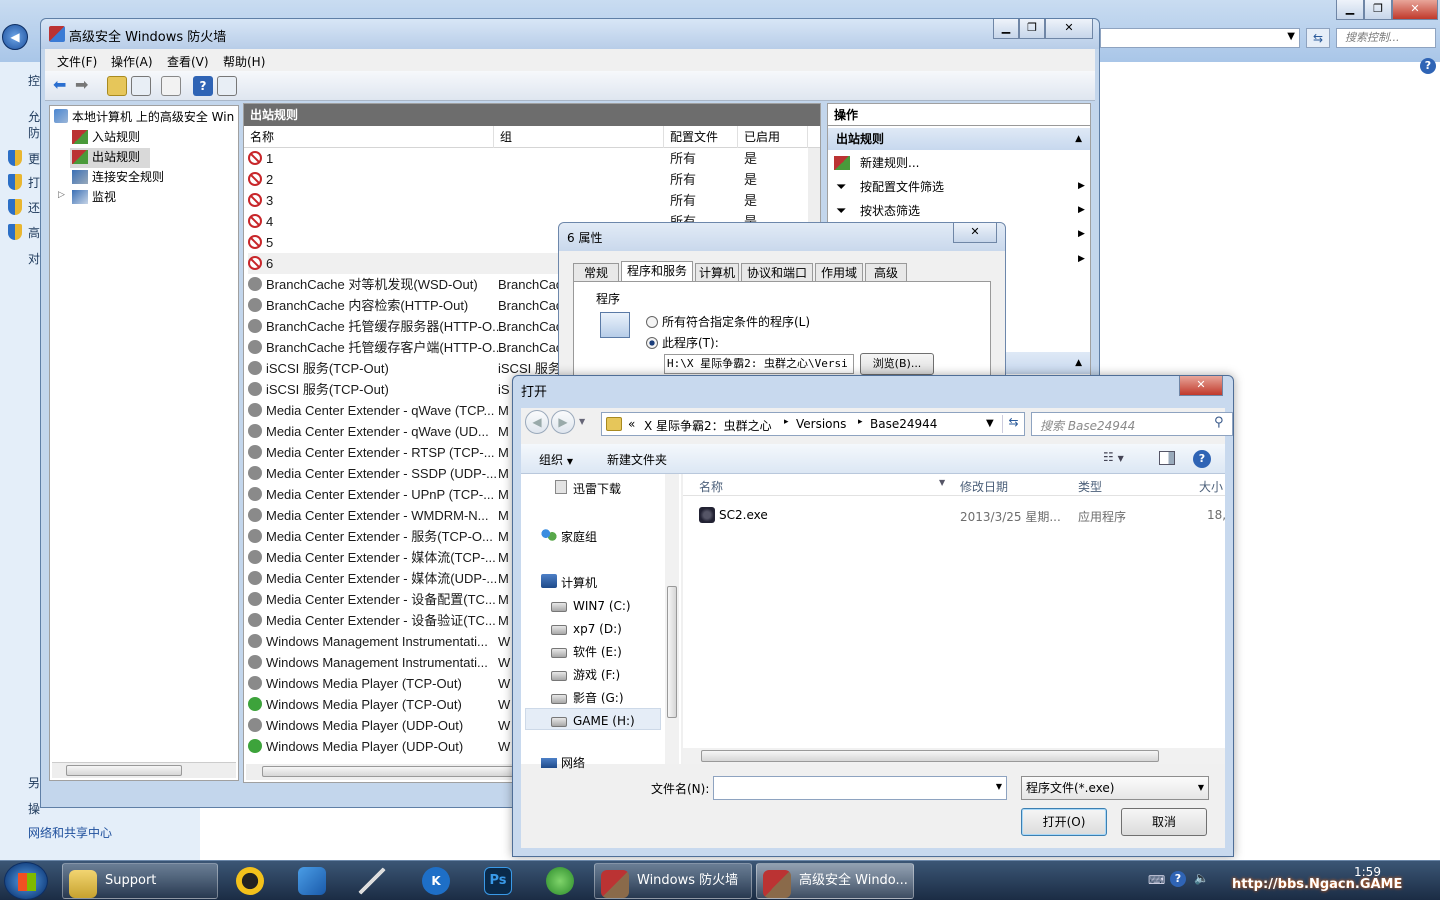 Image resolution: width=1440 pixels, height=900 pixels. I want to click on radio-this-program, so click(652, 343).